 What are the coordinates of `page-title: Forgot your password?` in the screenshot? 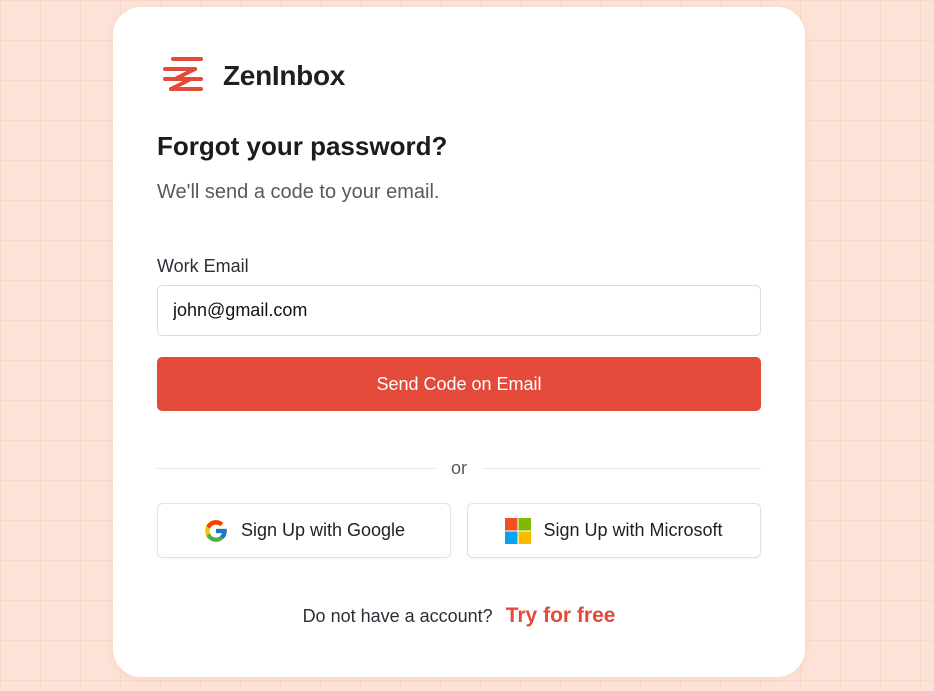 It's located at (302, 146).